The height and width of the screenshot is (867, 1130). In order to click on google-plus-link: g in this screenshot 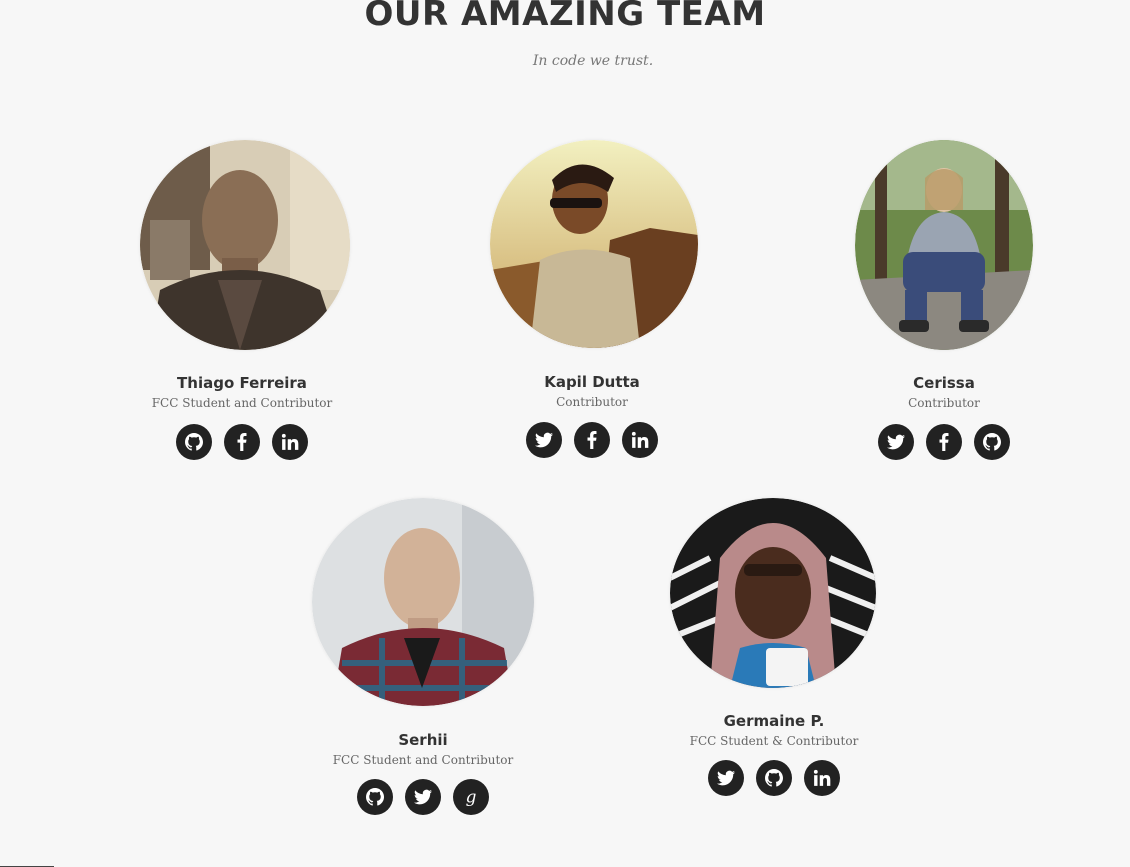, I will do `click(471, 797)`.